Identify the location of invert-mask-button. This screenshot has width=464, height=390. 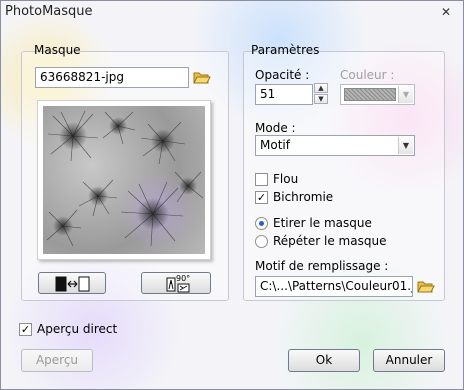
(72, 283).